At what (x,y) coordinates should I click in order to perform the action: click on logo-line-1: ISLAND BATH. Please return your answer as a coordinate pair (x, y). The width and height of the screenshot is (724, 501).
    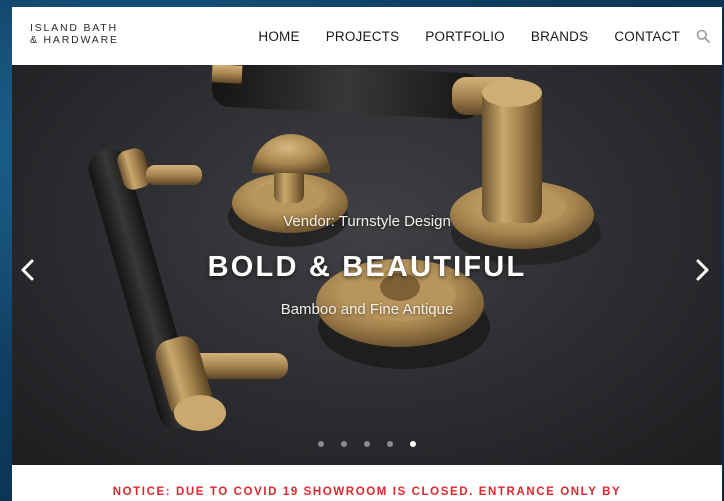
    Looking at the image, I should click on (74, 28).